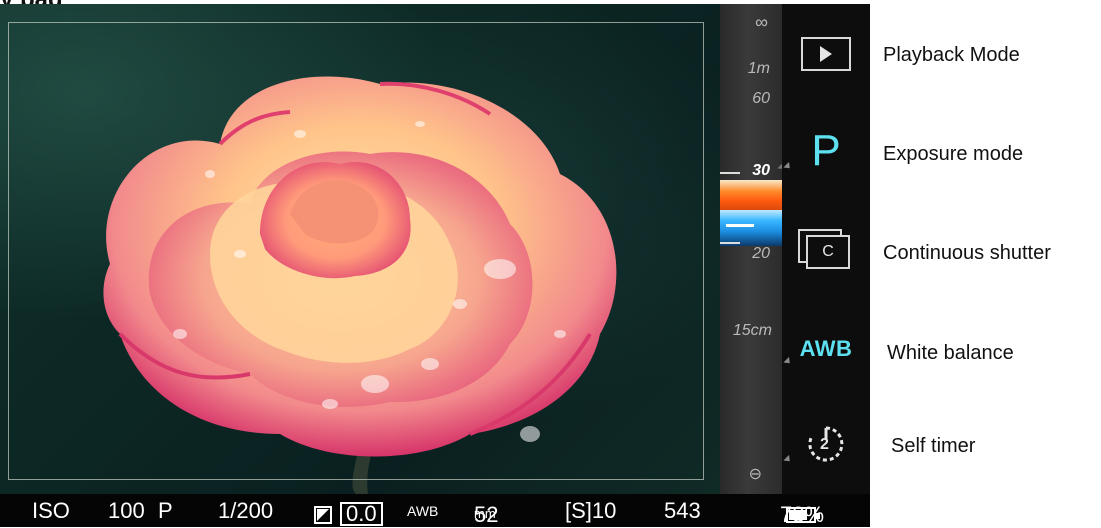 The width and height of the screenshot is (1101, 528). I want to click on awb-icon: AWB, so click(826, 348).